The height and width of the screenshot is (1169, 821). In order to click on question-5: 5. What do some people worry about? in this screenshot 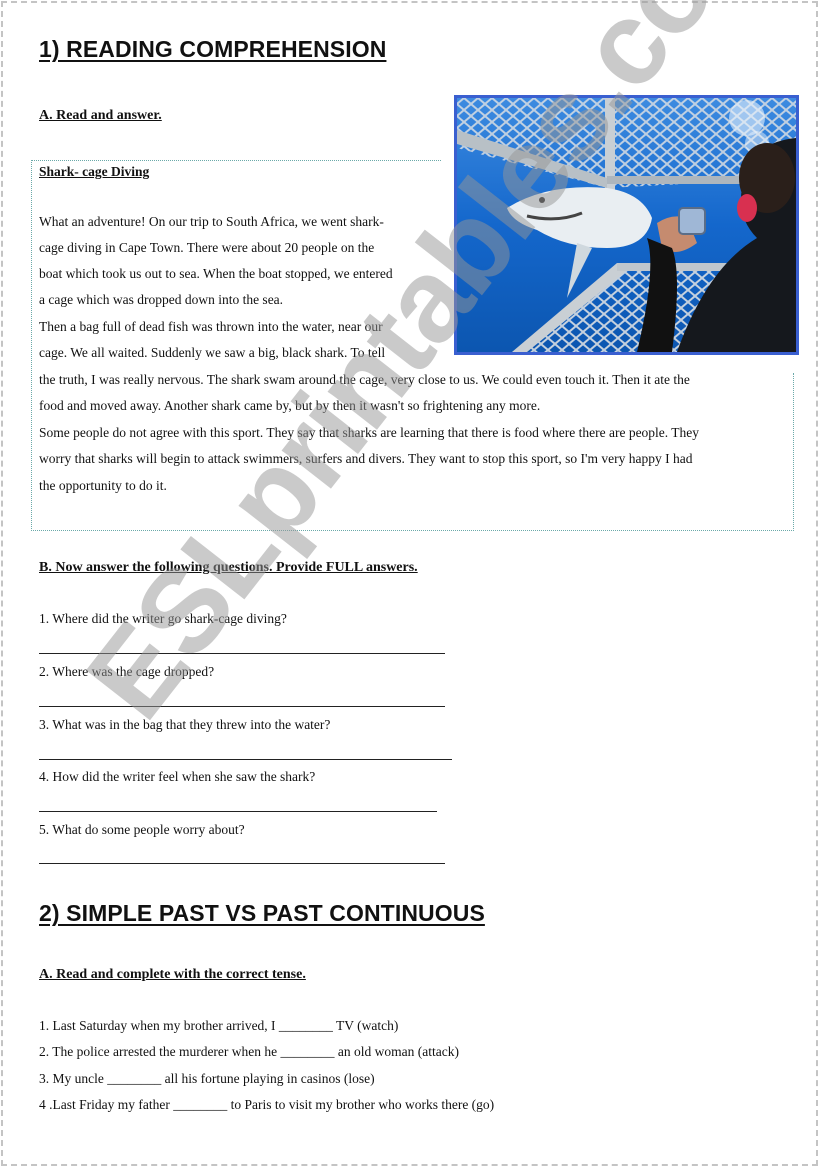, I will do `click(142, 829)`.